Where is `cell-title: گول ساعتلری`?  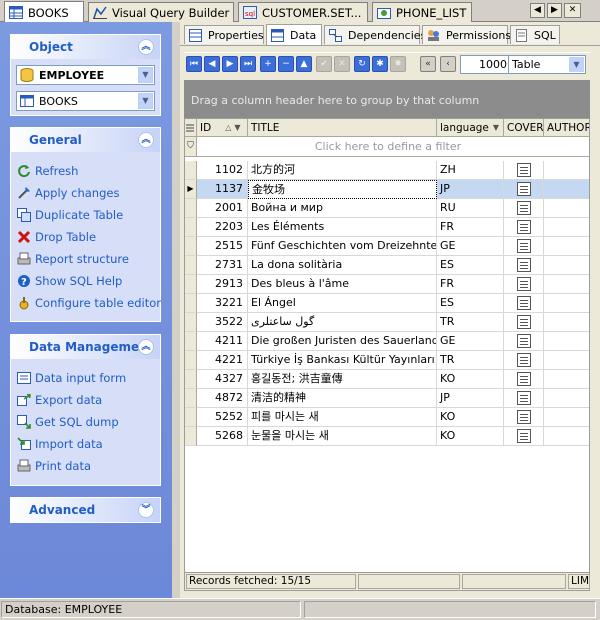 cell-title: گول ساعتلری is located at coordinates (342, 322).